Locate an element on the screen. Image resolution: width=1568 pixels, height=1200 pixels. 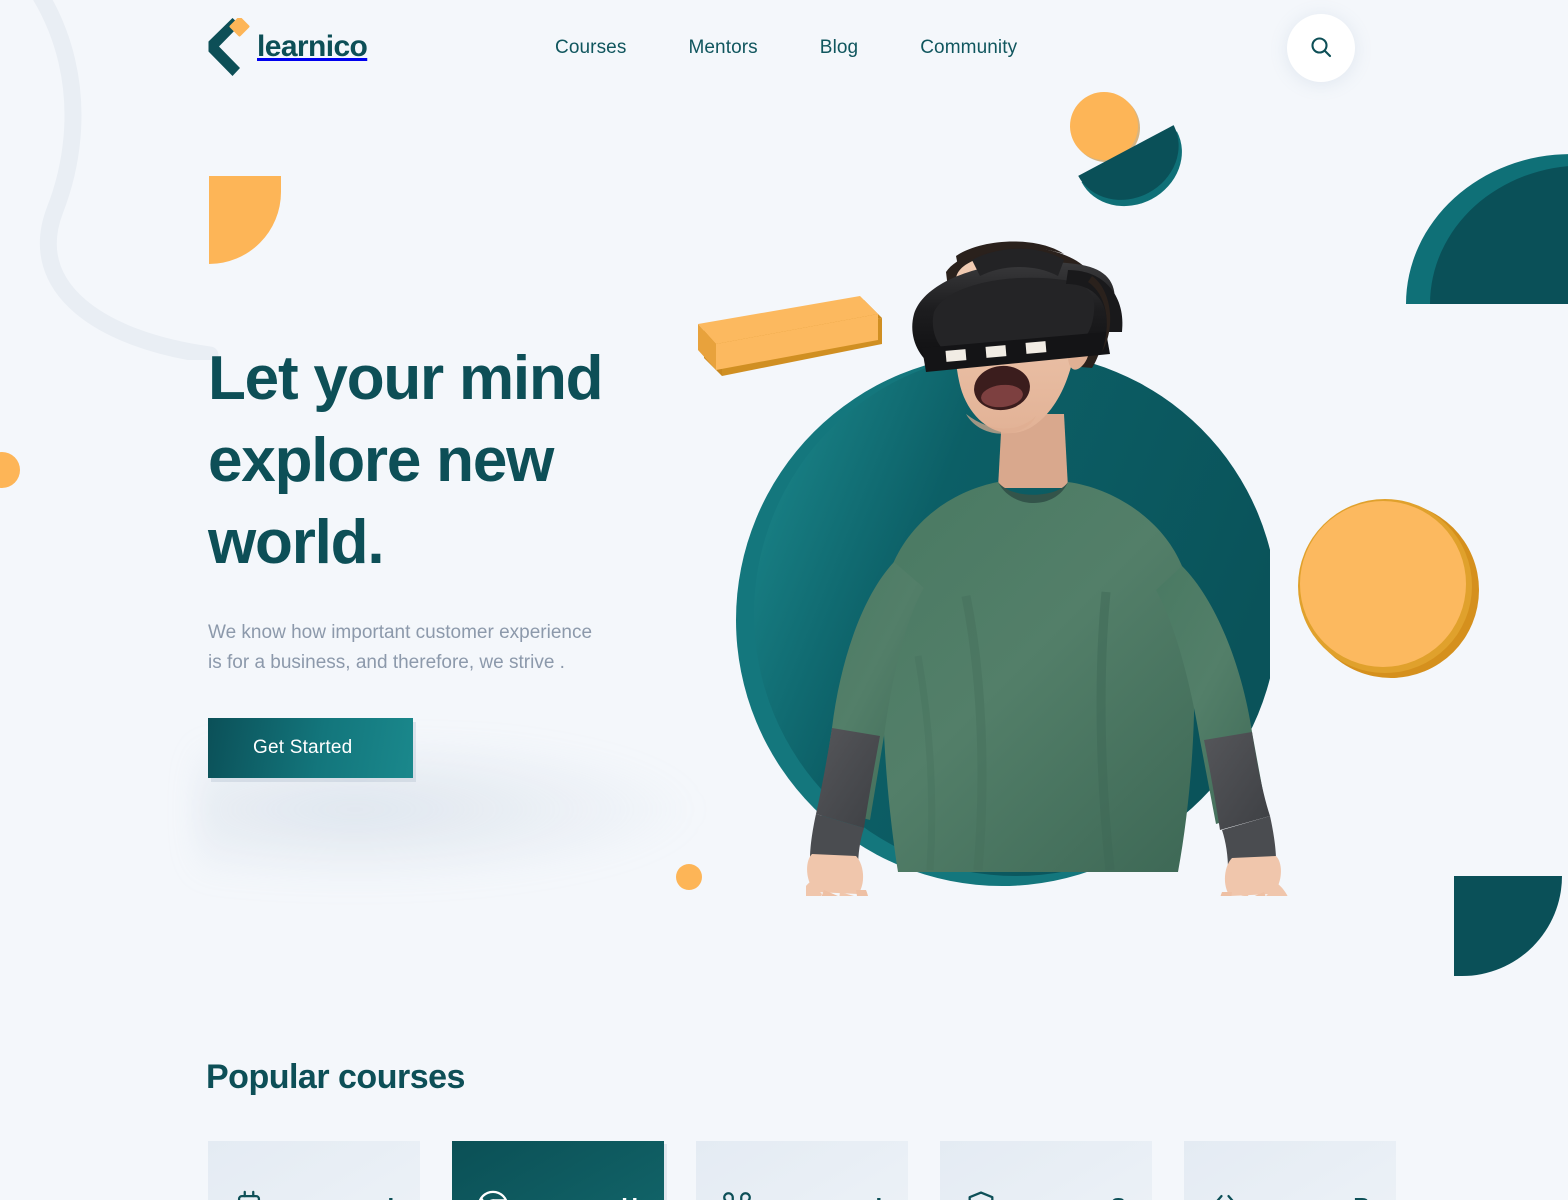
course-card-4: S is located at coordinates (1046, 1170).